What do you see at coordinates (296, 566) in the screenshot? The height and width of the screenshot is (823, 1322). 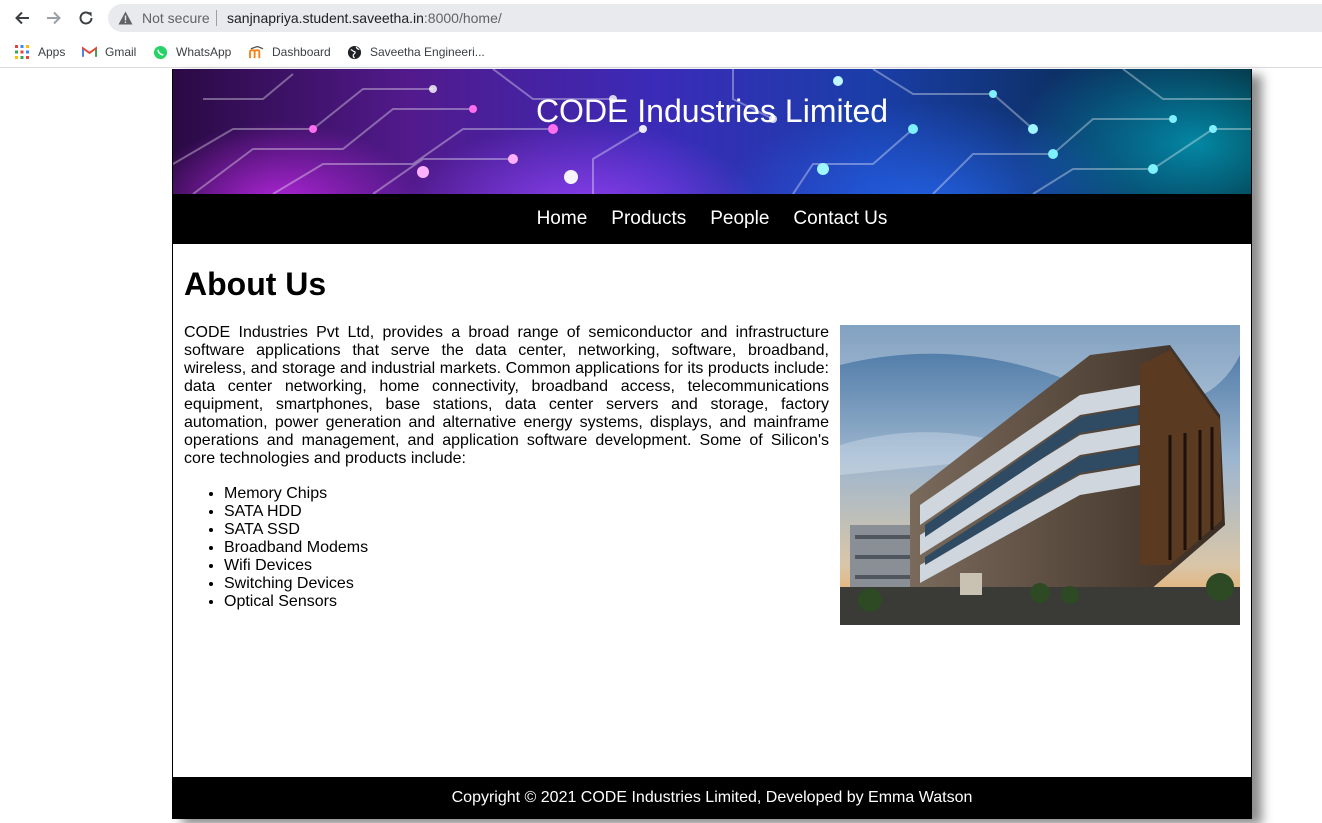 I see `list-item: Wifi Devices` at bounding box center [296, 566].